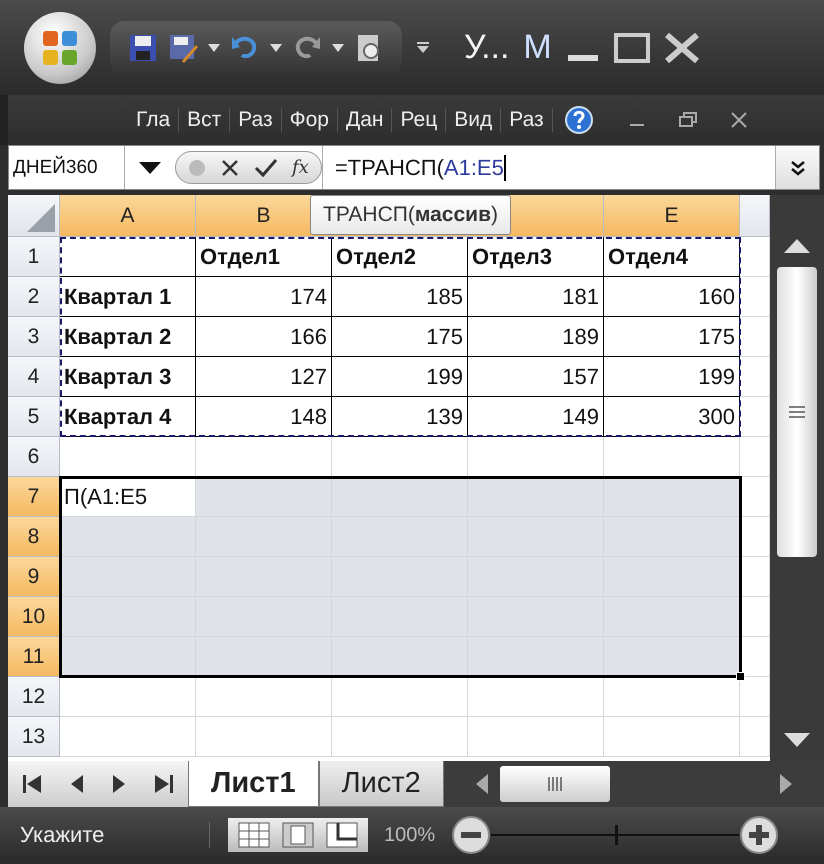 This screenshot has height=864, width=824. Describe the element at coordinates (128, 297) in the screenshot. I see `table-cell: Квартал 1` at that location.